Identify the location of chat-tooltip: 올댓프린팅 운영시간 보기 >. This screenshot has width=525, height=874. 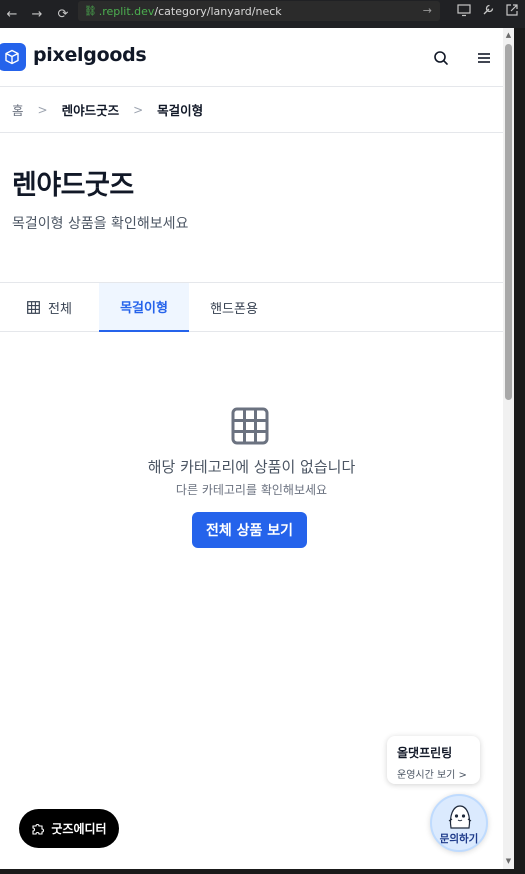
(433, 760).